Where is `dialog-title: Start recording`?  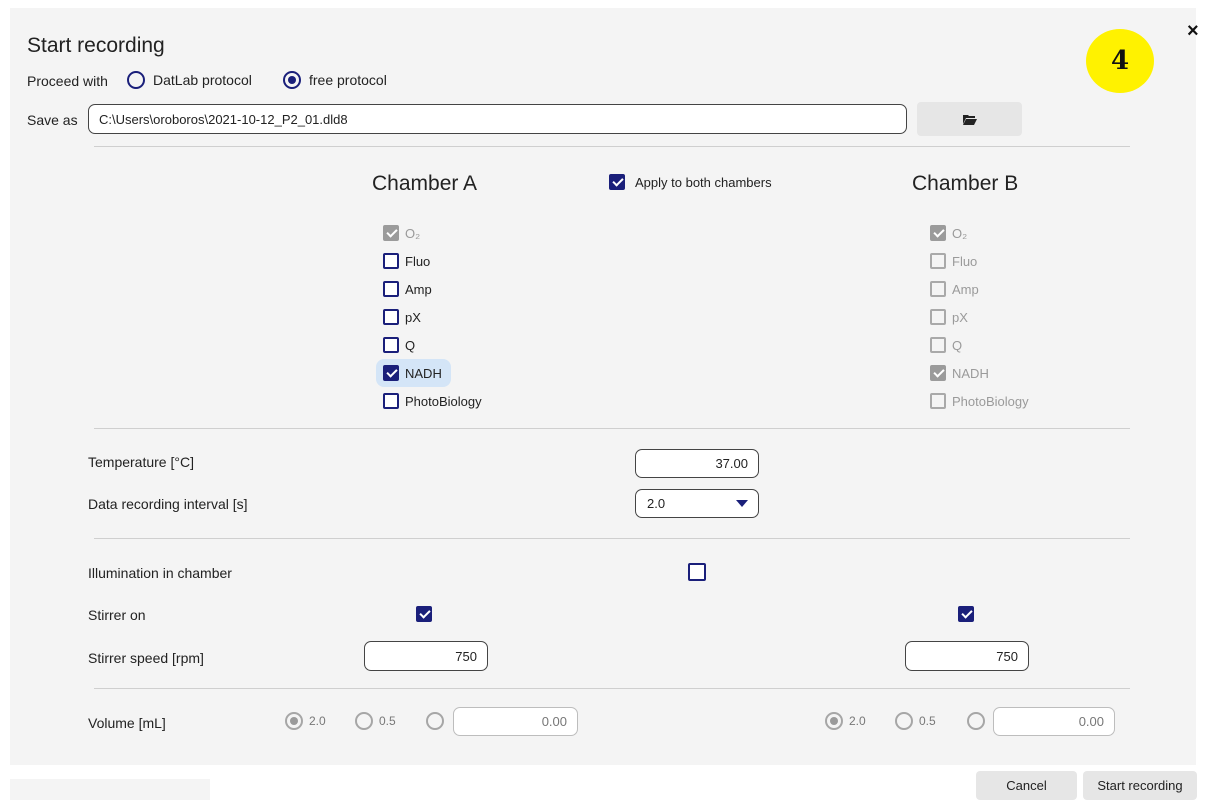
dialog-title: Start recording is located at coordinates (96, 45).